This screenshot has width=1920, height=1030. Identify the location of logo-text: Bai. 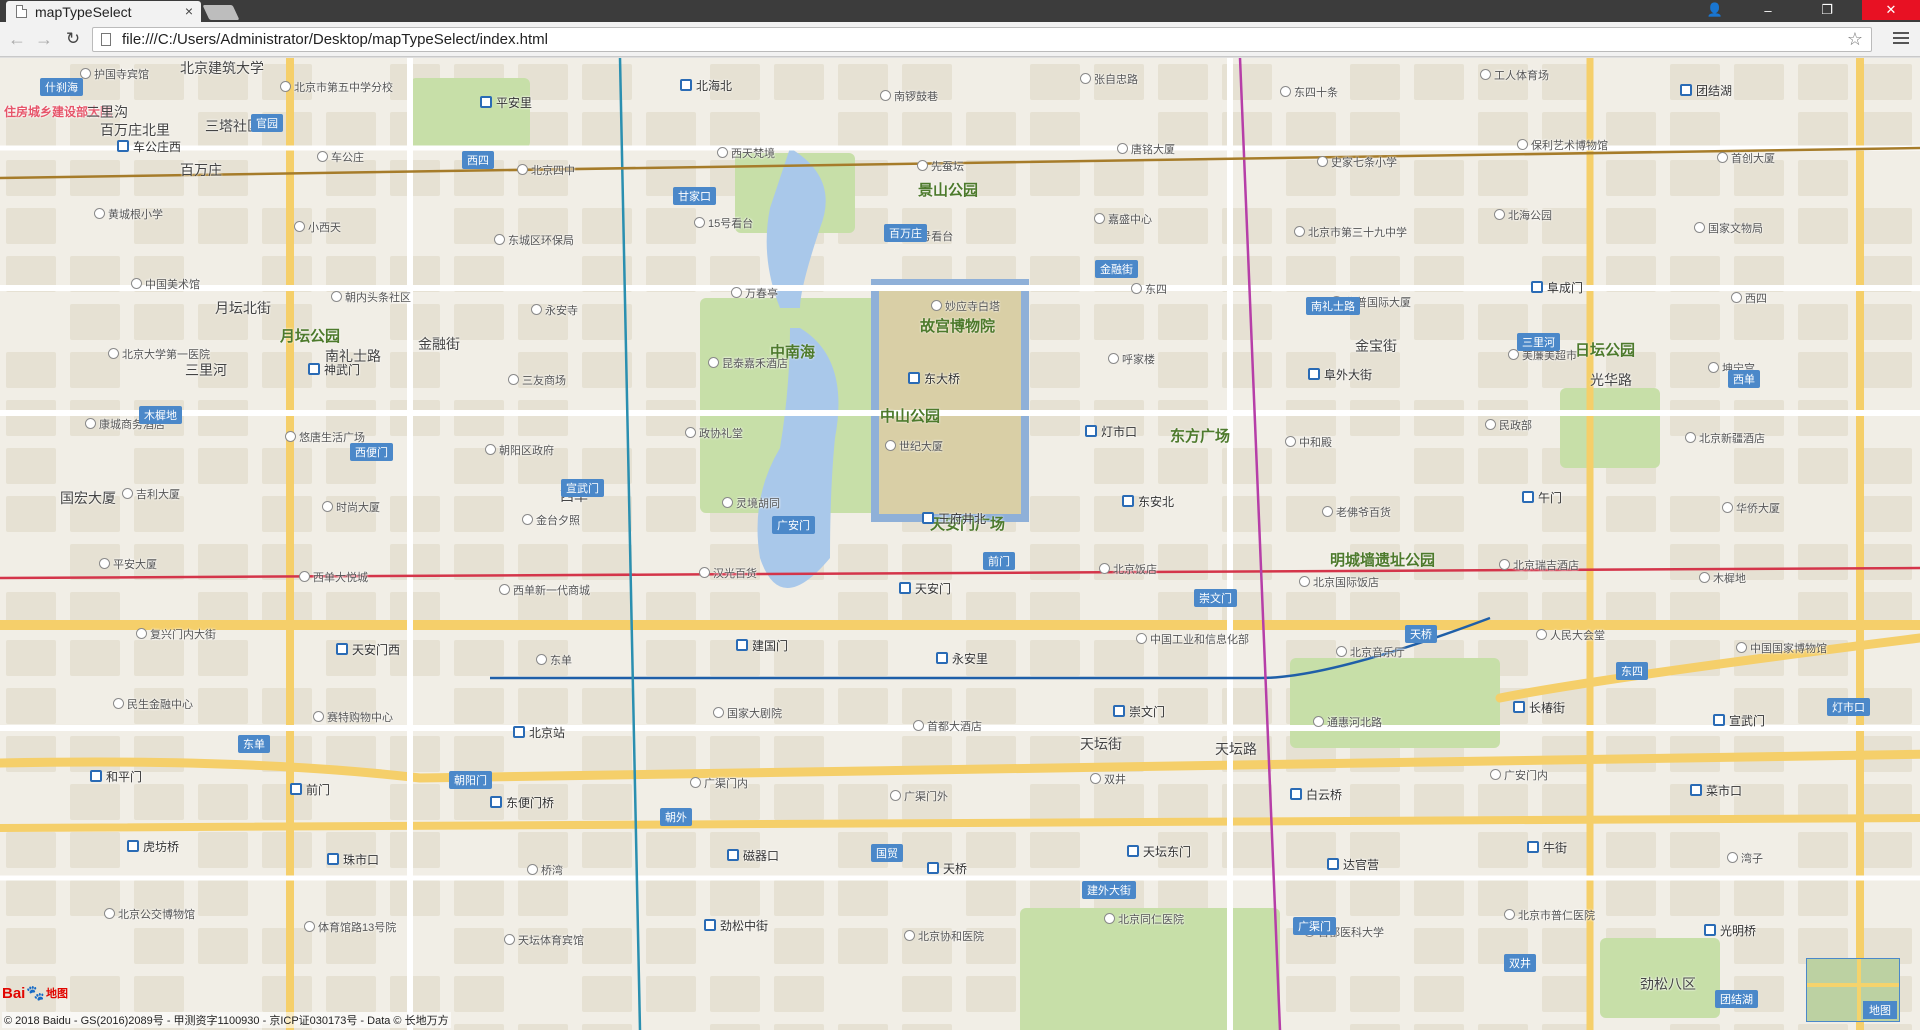
(14, 993).